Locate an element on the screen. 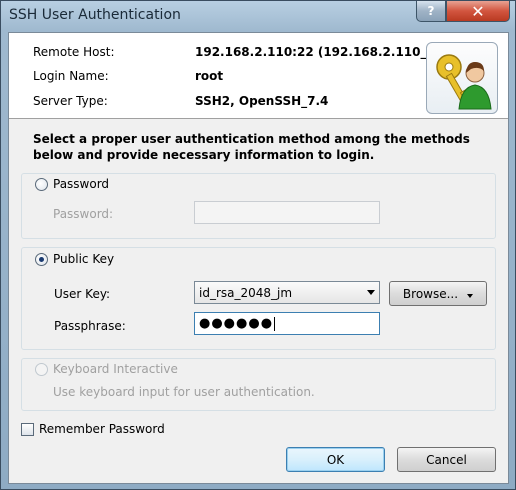 The image size is (516, 490). passphrase-label: Passphrase: is located at coordinates (90, 326).